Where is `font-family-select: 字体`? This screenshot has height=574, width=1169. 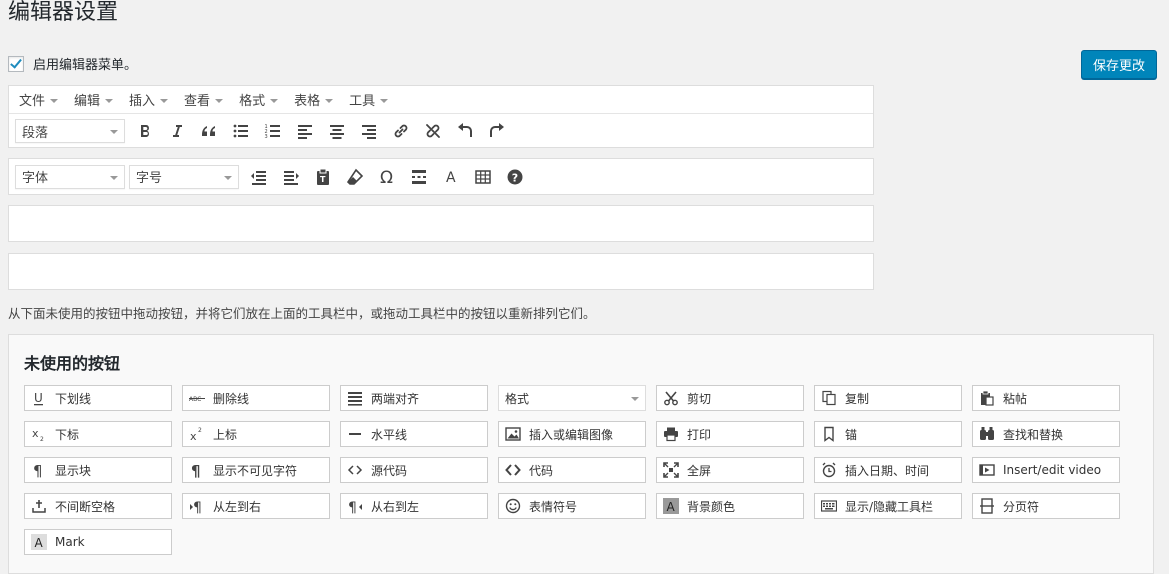
font-family-select: 字体 is located at coordinates (70, 176).